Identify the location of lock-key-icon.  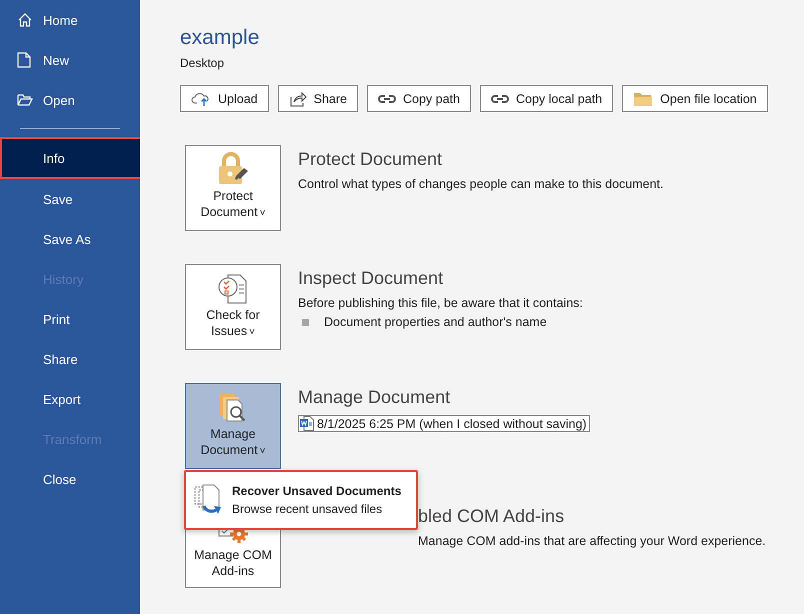
(233, 169).